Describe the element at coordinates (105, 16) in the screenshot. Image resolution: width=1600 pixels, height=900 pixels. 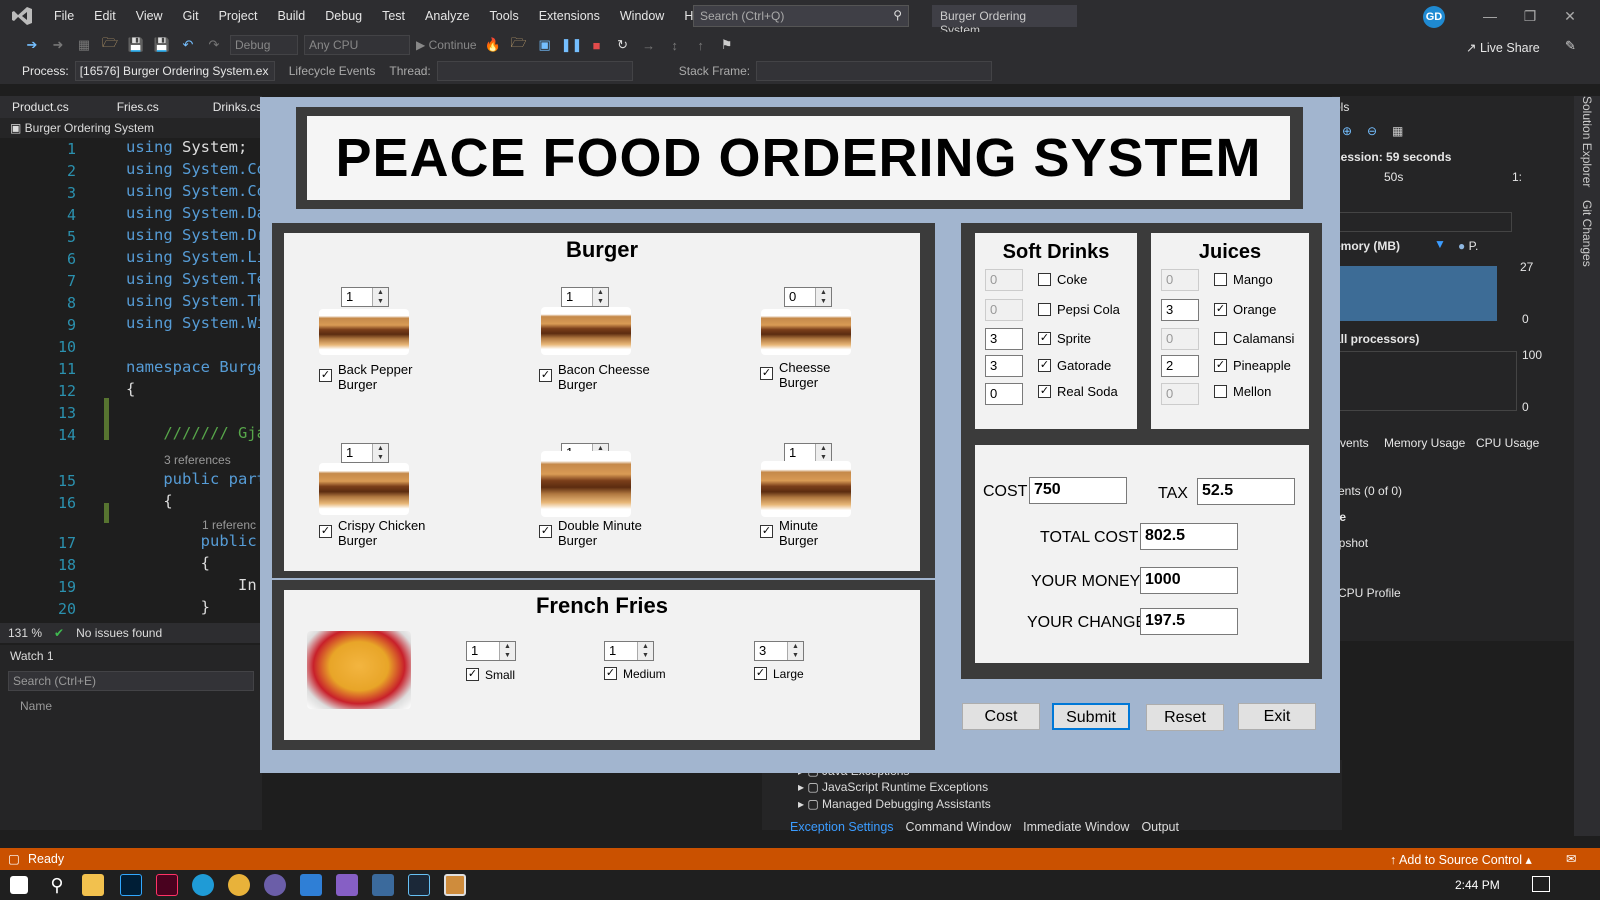
I see `menu-edit: Edit` at that location.